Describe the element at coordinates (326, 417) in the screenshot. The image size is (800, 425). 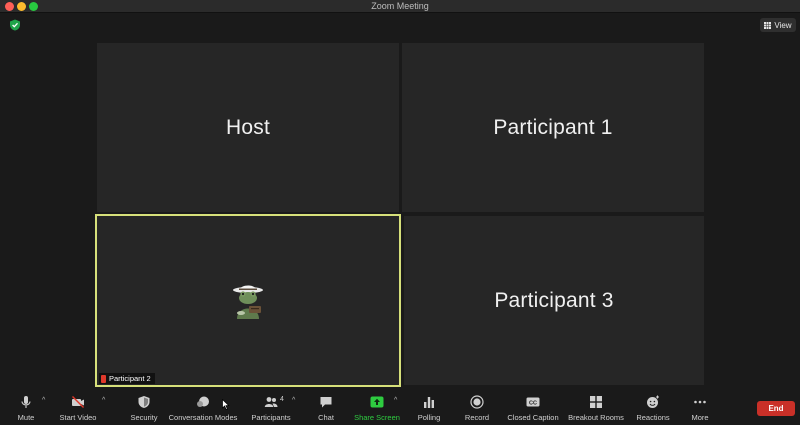
I see `chat-label: Chat` at that location.